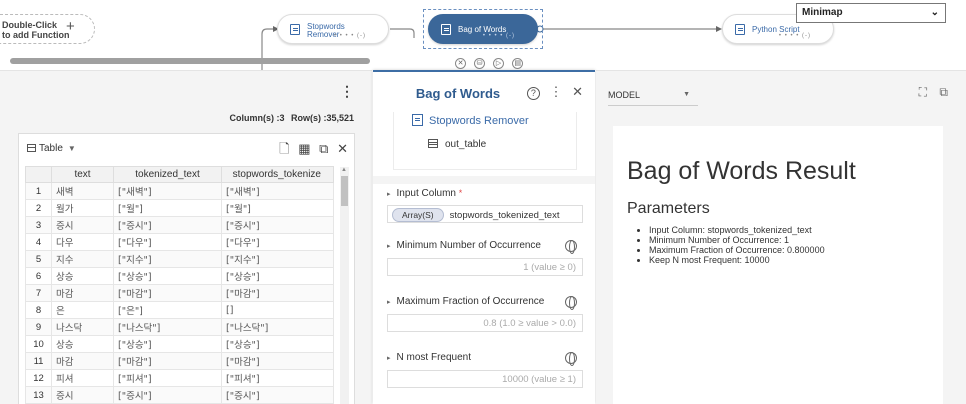 The height and width of the screenshot is (404, 966). I want to click on cell-tokenized-text: ["마감"], so click(167, 361).